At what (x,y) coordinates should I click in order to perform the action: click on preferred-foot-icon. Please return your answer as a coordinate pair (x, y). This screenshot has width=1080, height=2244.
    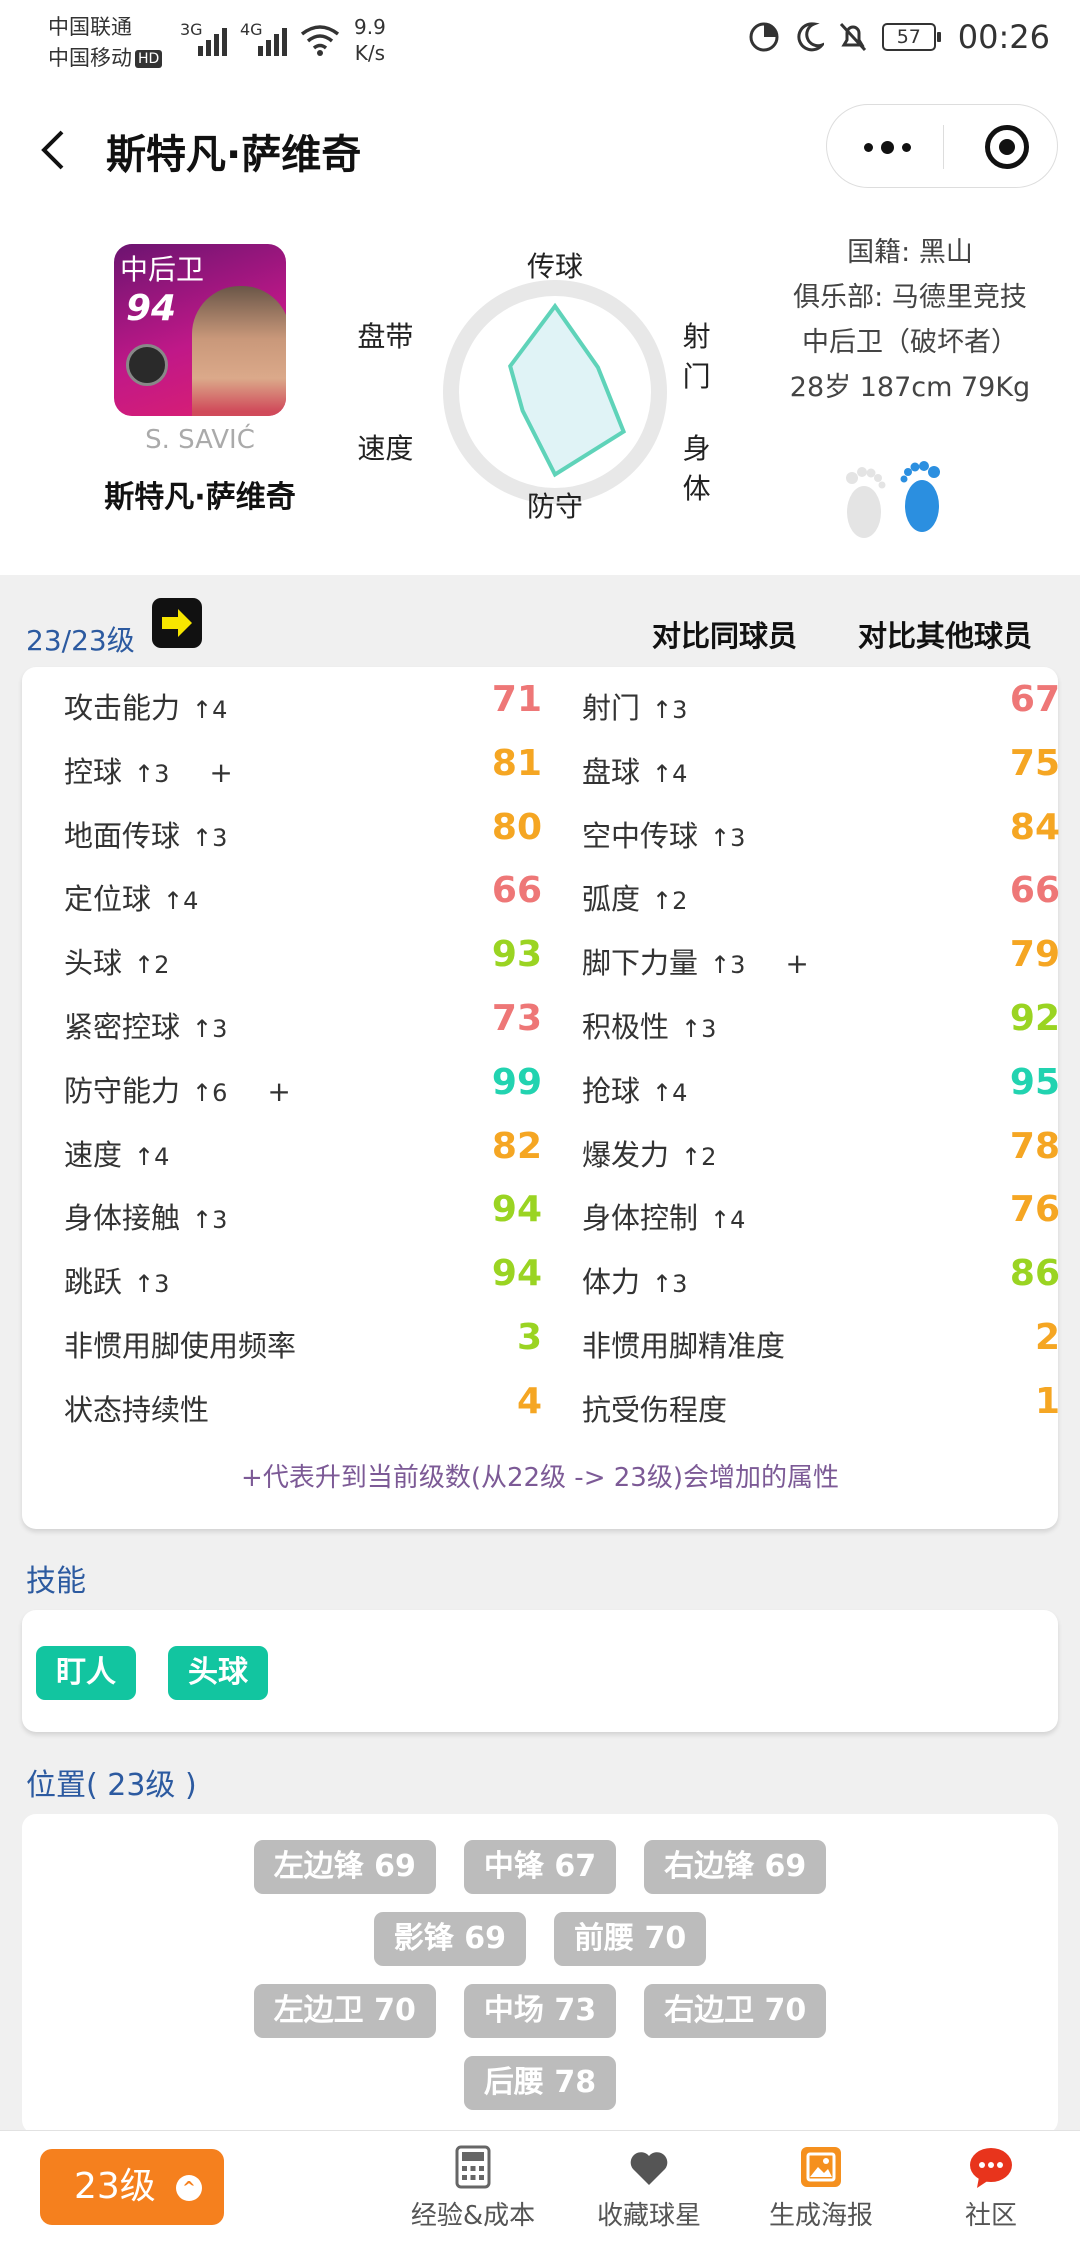
    Looking at the image, I should click on (893, 499).